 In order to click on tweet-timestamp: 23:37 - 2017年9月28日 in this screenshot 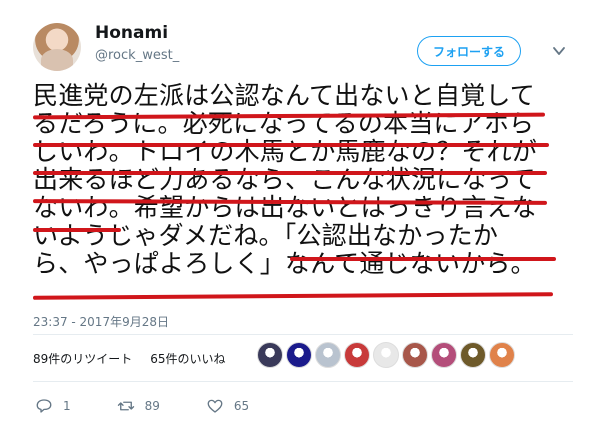, I will do `click(101, 321)`.